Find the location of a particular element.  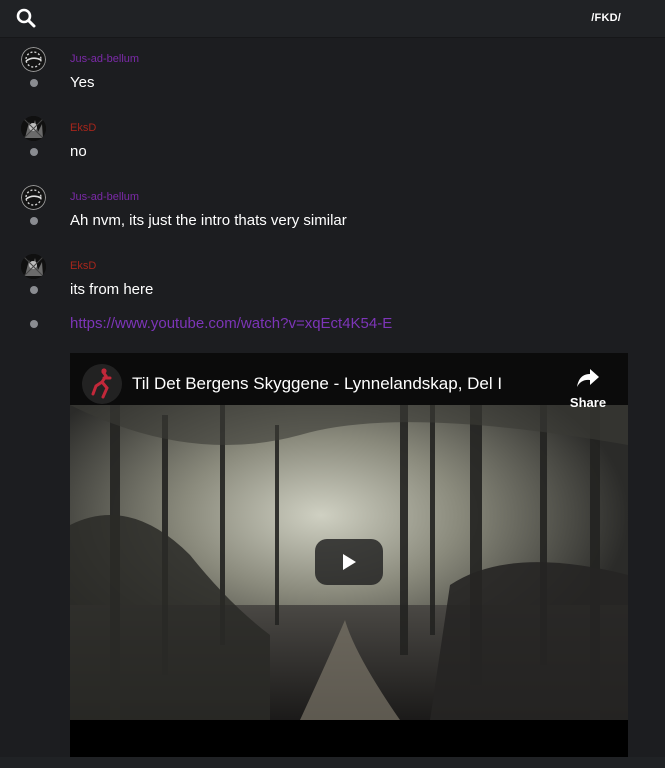

bottom-strip is located at coordinates (332, 762).